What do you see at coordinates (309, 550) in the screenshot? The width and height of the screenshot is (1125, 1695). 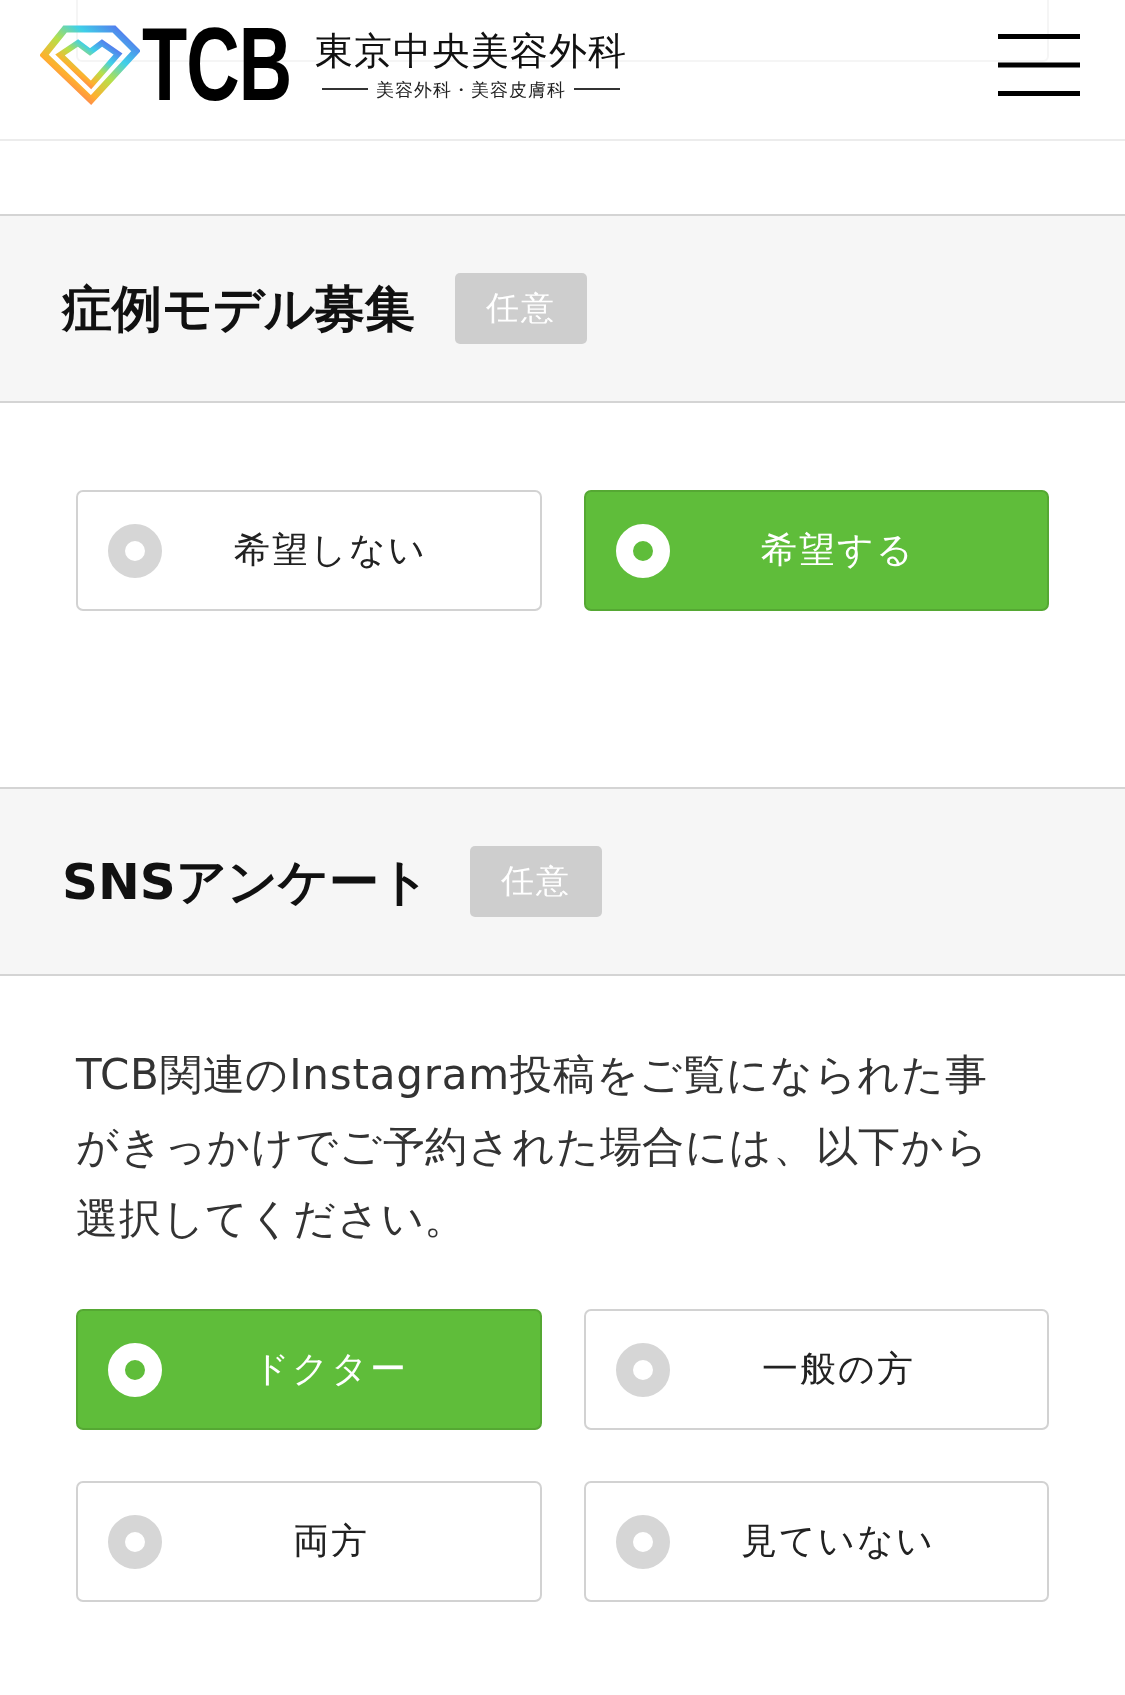 I see `radio-option: 希望しない` at bounding box center [309, 550].